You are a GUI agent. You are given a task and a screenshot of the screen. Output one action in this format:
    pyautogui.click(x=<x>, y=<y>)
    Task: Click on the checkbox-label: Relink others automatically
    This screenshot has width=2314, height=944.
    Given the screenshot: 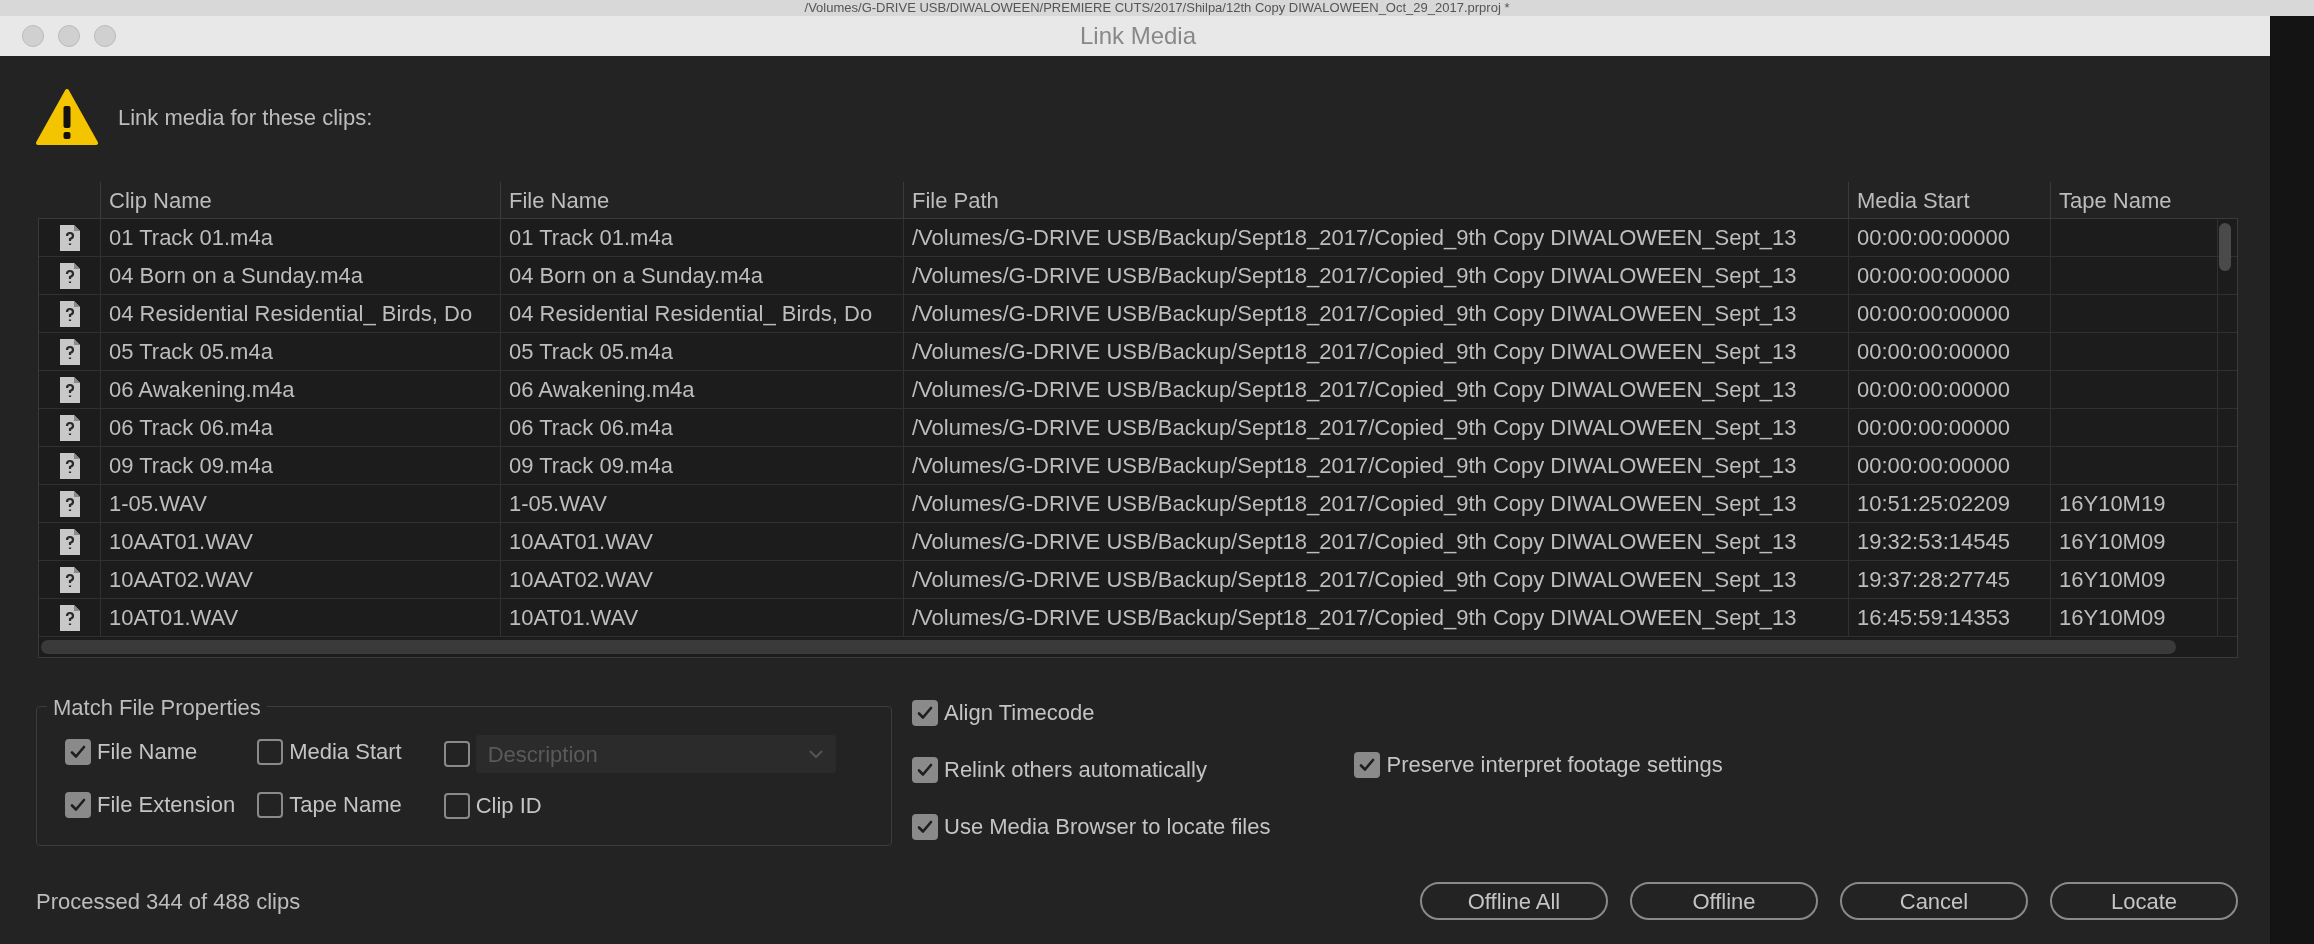 What is the action you would take?
    pyautogui.click(x=1075, y=770)
    